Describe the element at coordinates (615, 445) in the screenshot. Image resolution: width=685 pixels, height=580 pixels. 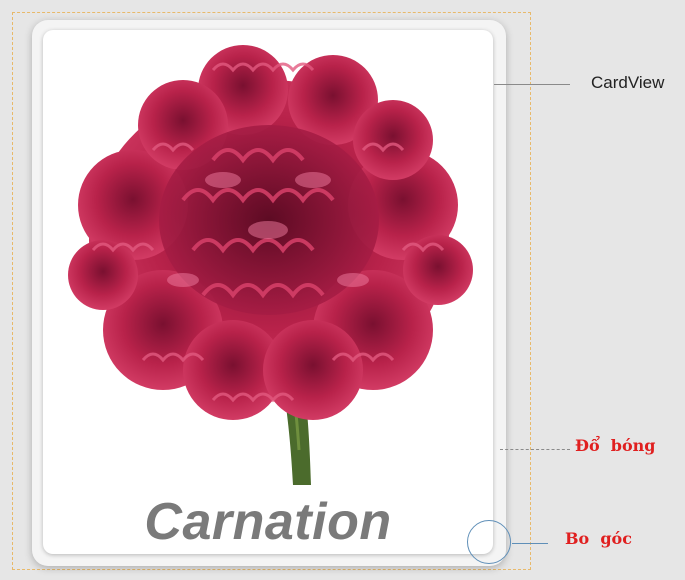
I see `shadow-label: Đổ bóng` at that location.